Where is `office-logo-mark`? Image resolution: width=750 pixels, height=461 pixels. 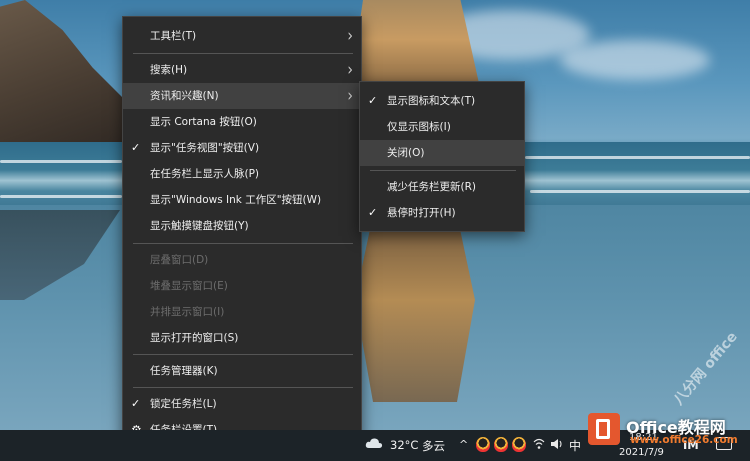
office-logo-mark is located at coordinates (603, 429).